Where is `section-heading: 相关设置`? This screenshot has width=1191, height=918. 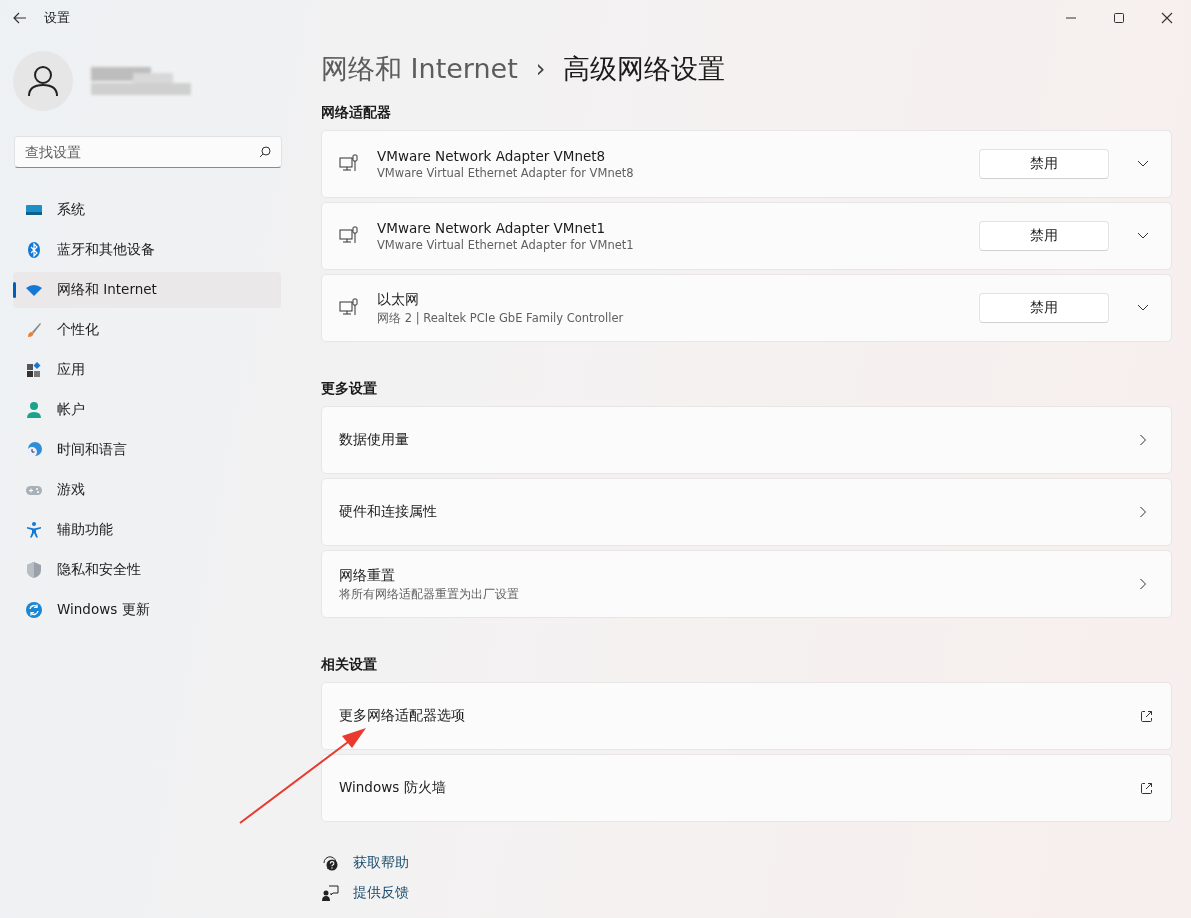 section-heading: 相关设置 is located at coordinates (349, 665).